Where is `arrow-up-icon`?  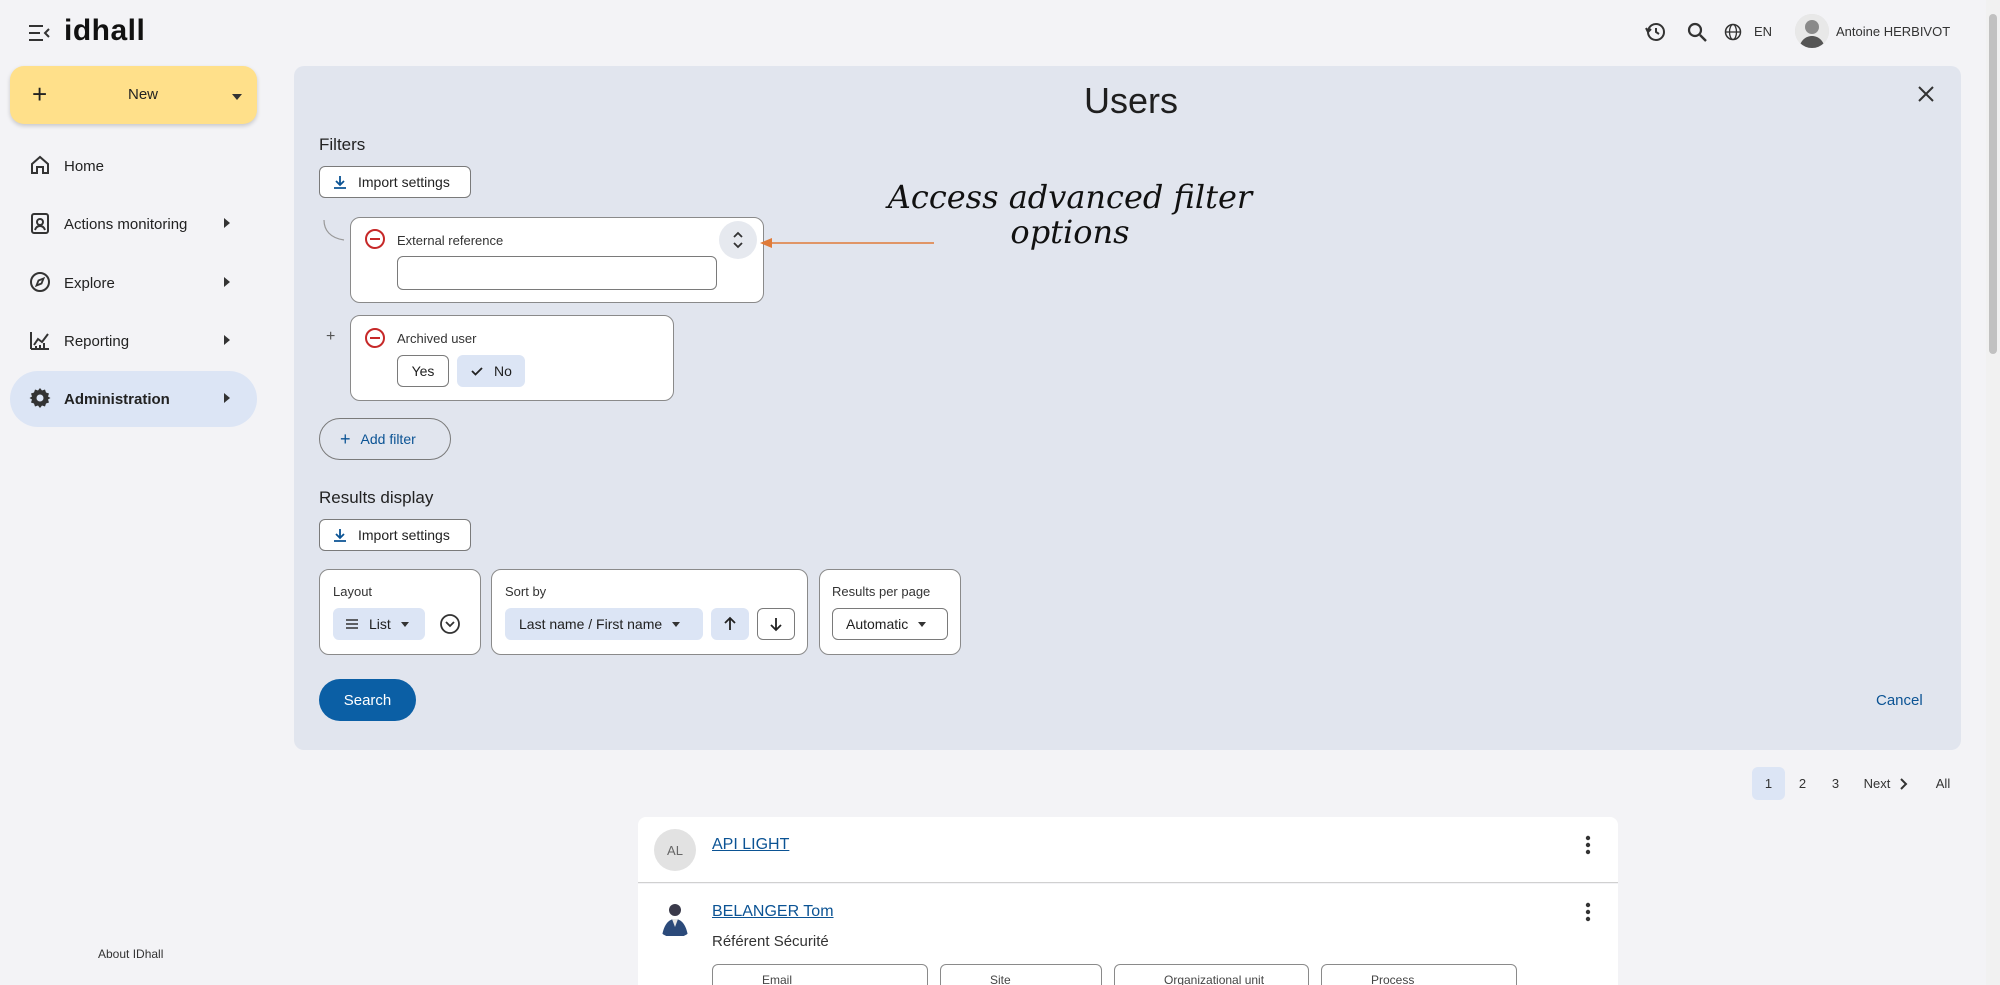
arrow-up-icon is located at coordinates (730, 623).